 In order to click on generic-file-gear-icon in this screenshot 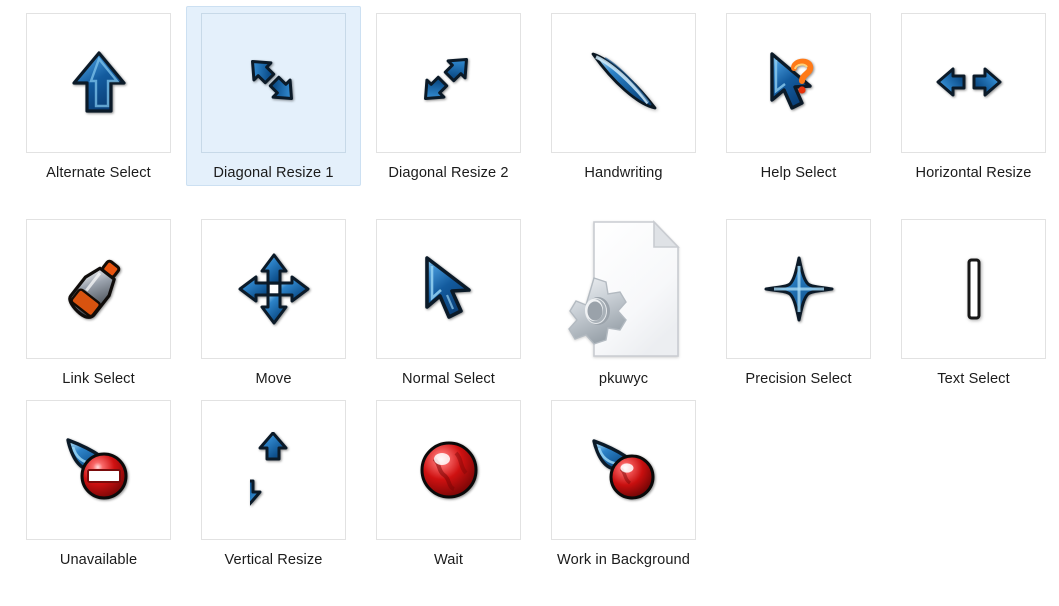, I will do `click(624, 289)`.